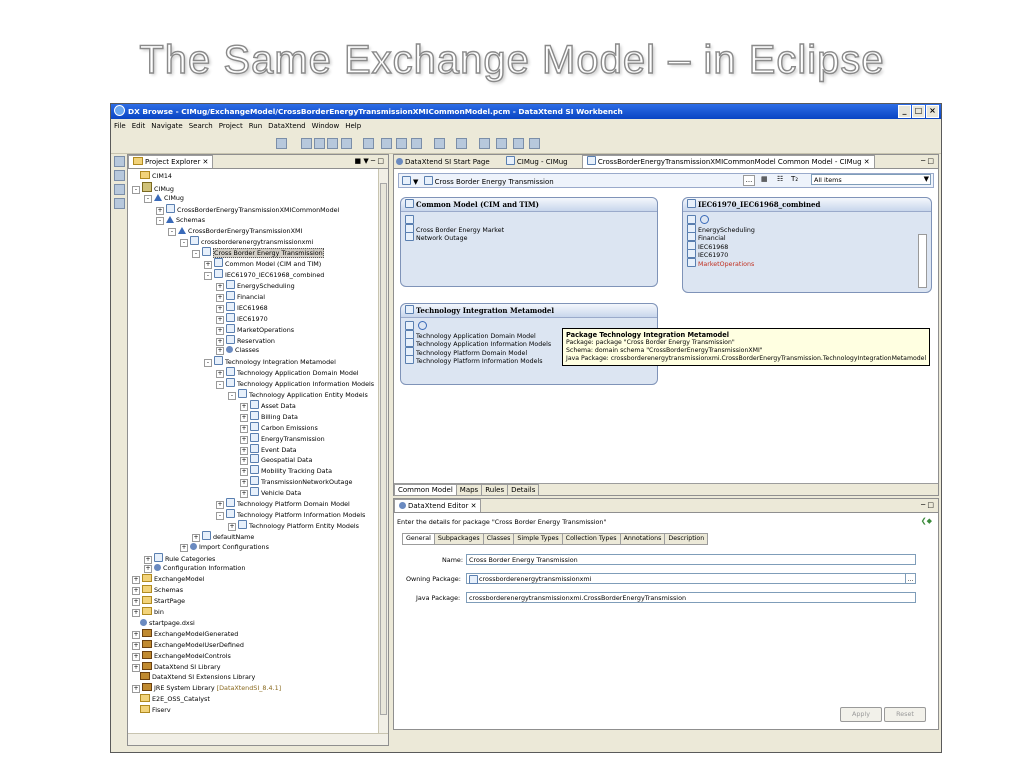 The width and height of the screenshot is (1024, 768). Describe the element at coordinates (171, 161) in the screenshot. I see `tab-project-explorer: Project Explorer ✕` at that location.